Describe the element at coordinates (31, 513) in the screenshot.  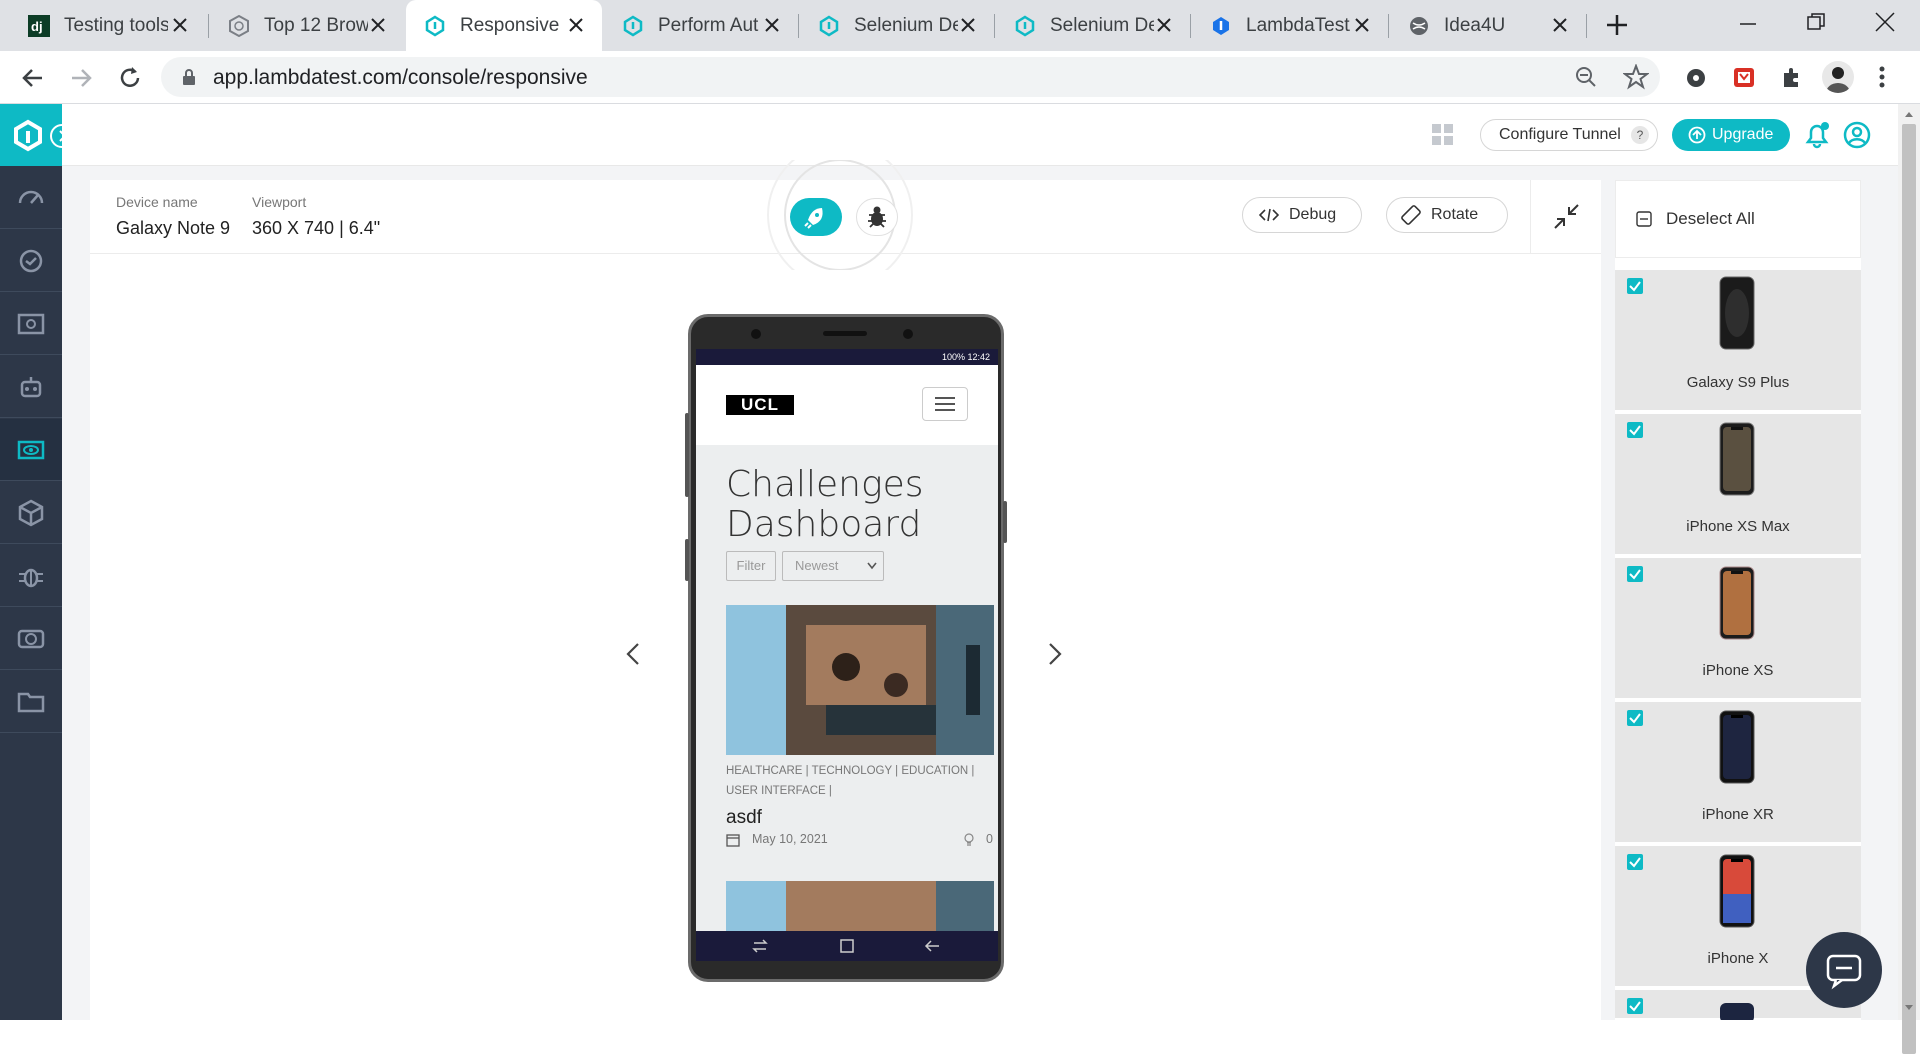
I see `app-testing-box-icon` at that location.